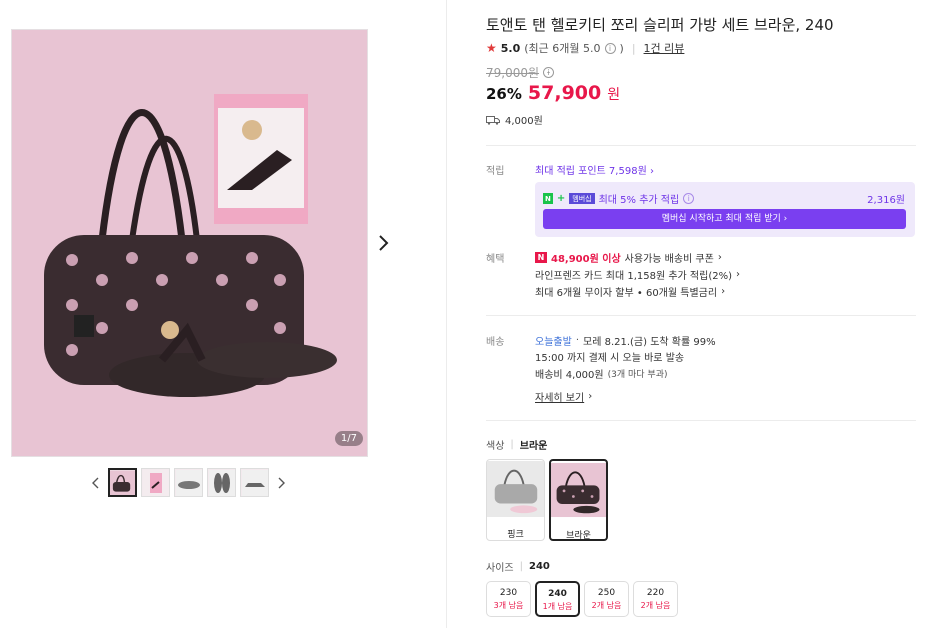 Image resolution: width=929 pixels, height=628 pixels. I want to click on option-label: 핑크, so click(515, 535).